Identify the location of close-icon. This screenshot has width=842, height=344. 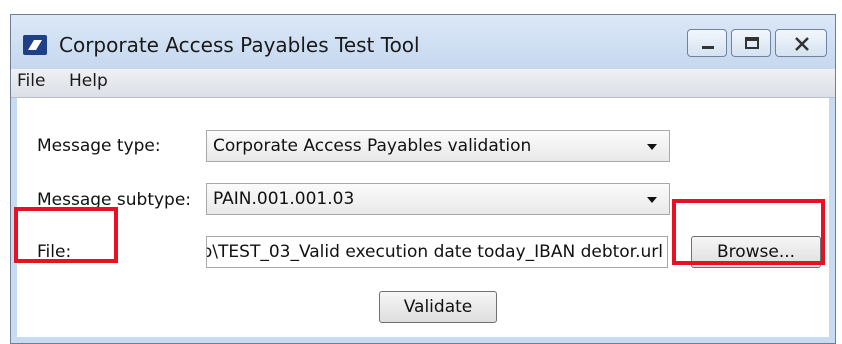
(802, 44).